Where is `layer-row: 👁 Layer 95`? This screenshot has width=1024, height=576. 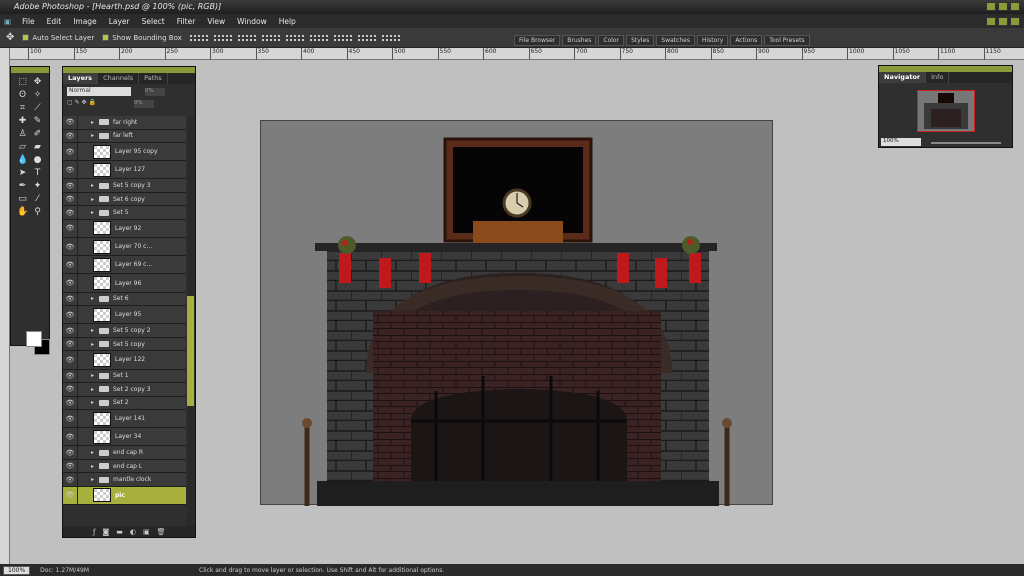 layer-row: 👁 Layer 95 is located at coordinates (124, 315).